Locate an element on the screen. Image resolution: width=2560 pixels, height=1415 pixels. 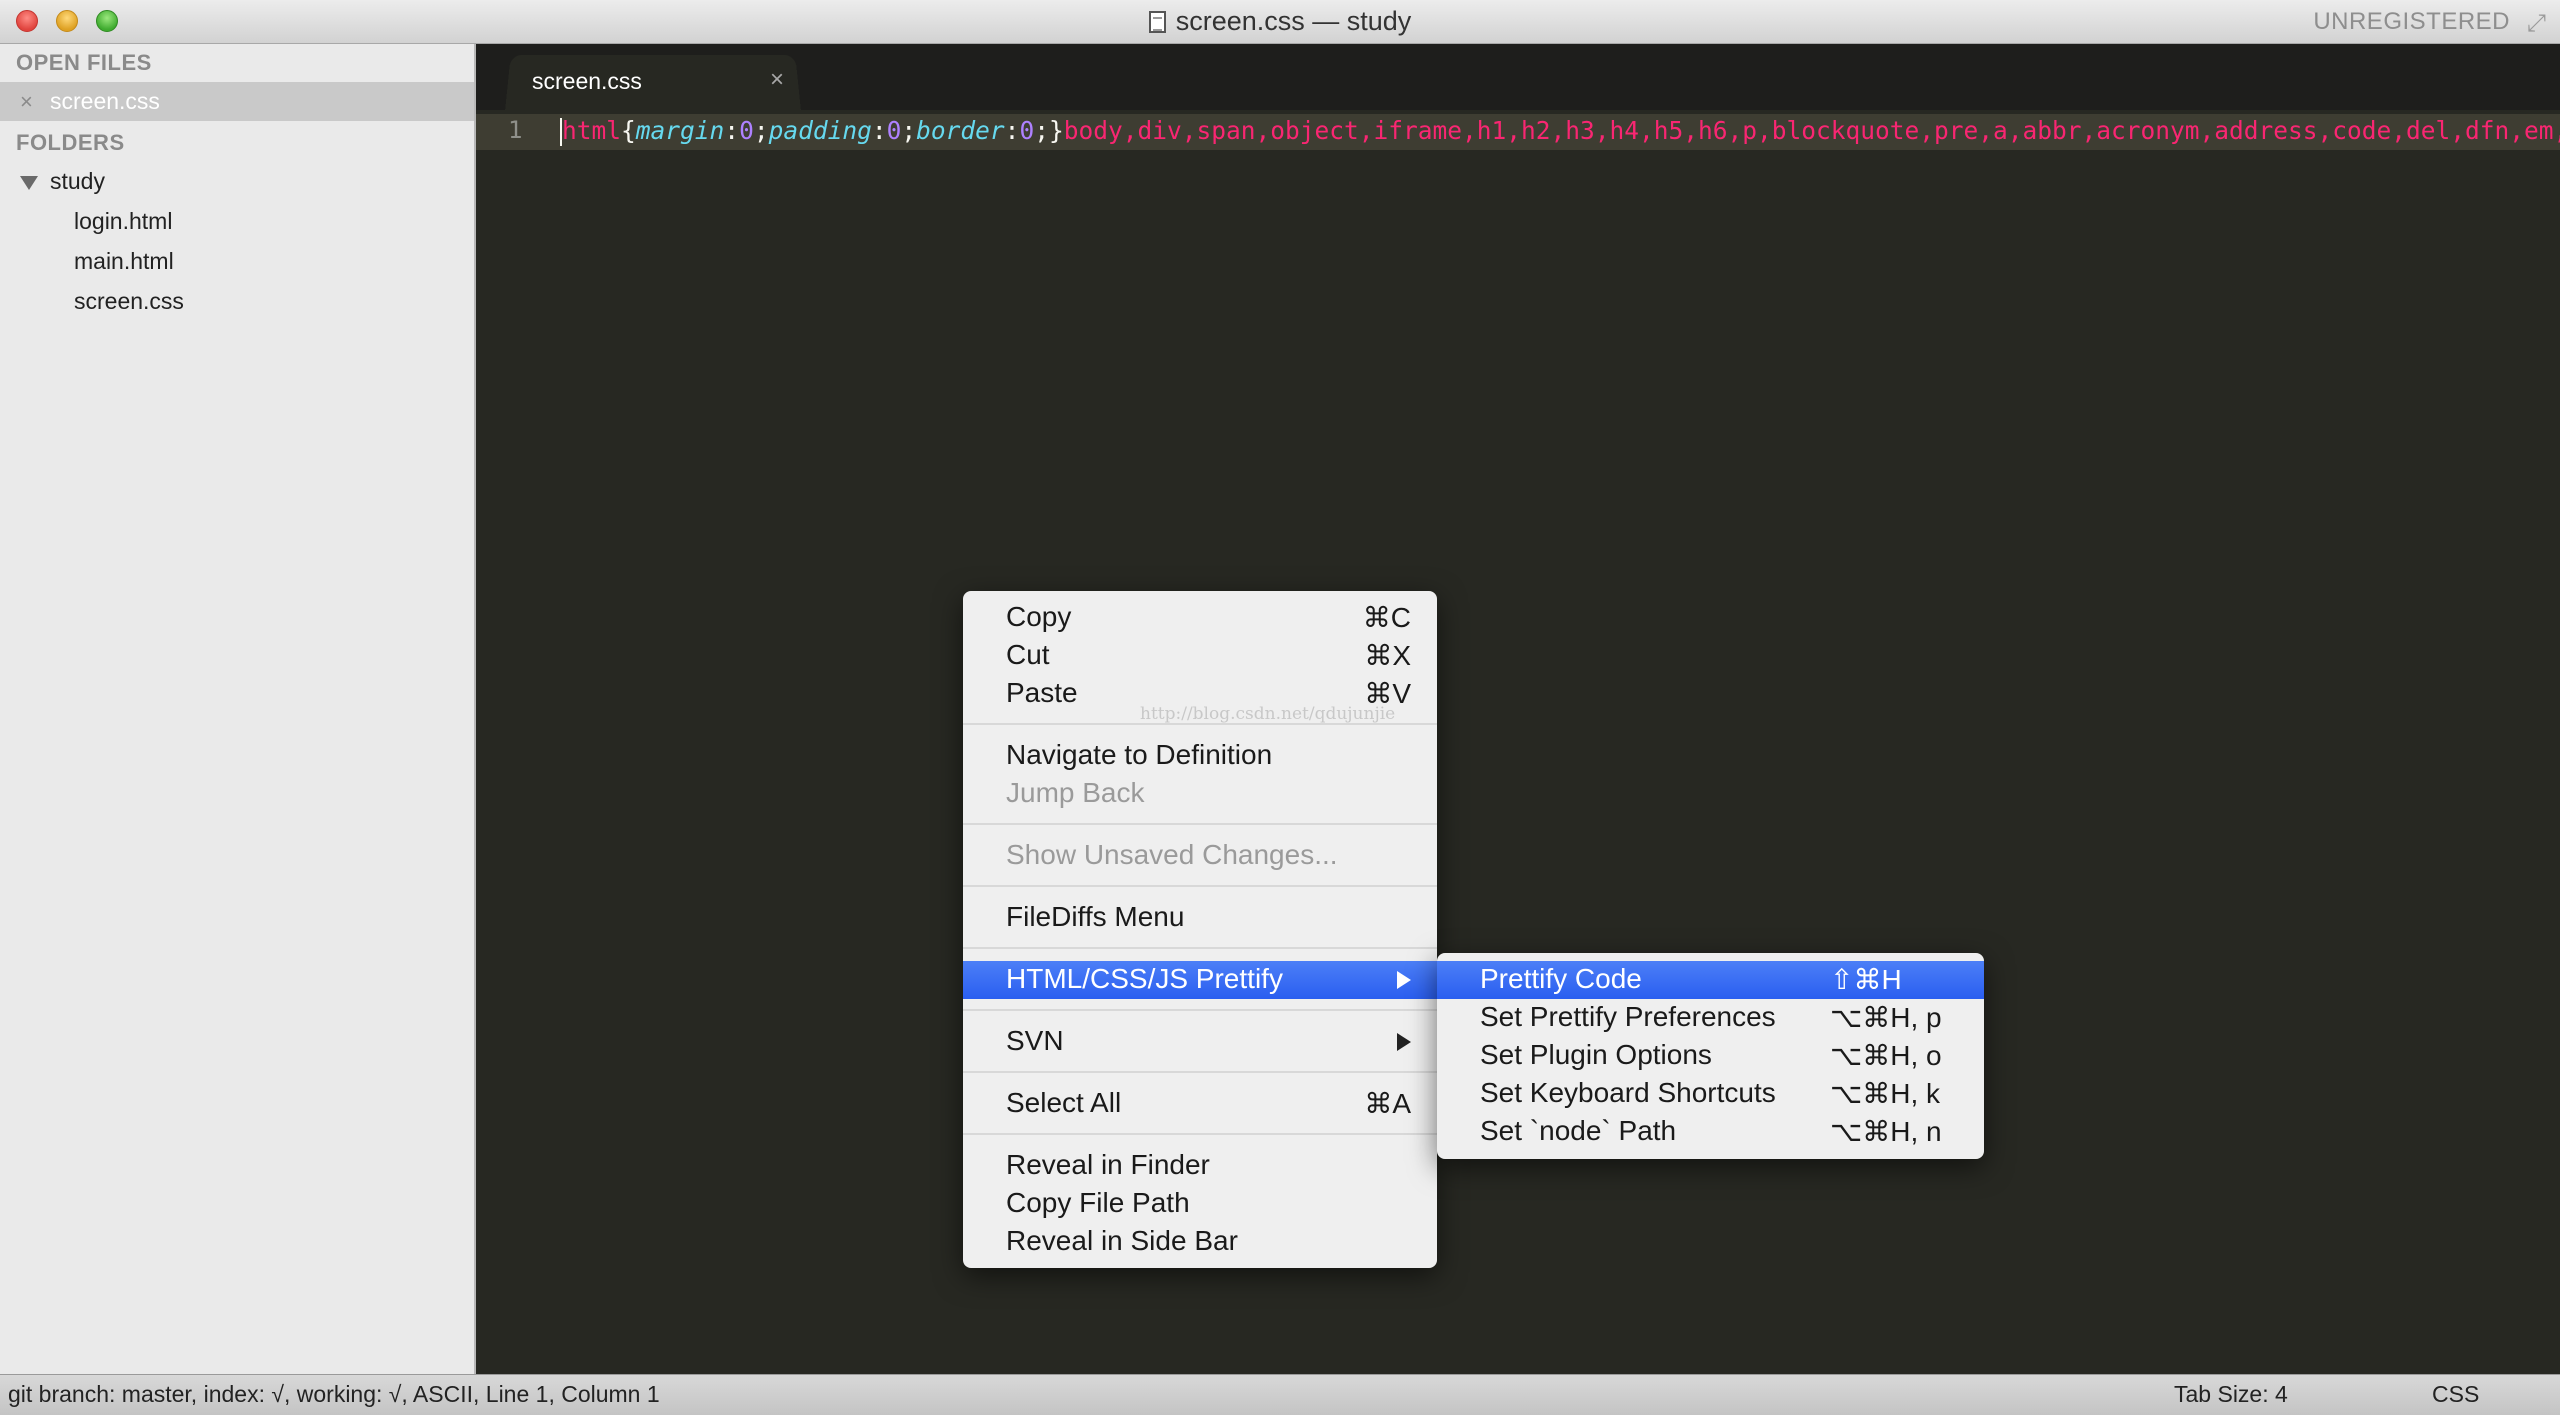
watermark: http://blog.csdn.net/qdujunjie is located at coordinates (1268, 714).